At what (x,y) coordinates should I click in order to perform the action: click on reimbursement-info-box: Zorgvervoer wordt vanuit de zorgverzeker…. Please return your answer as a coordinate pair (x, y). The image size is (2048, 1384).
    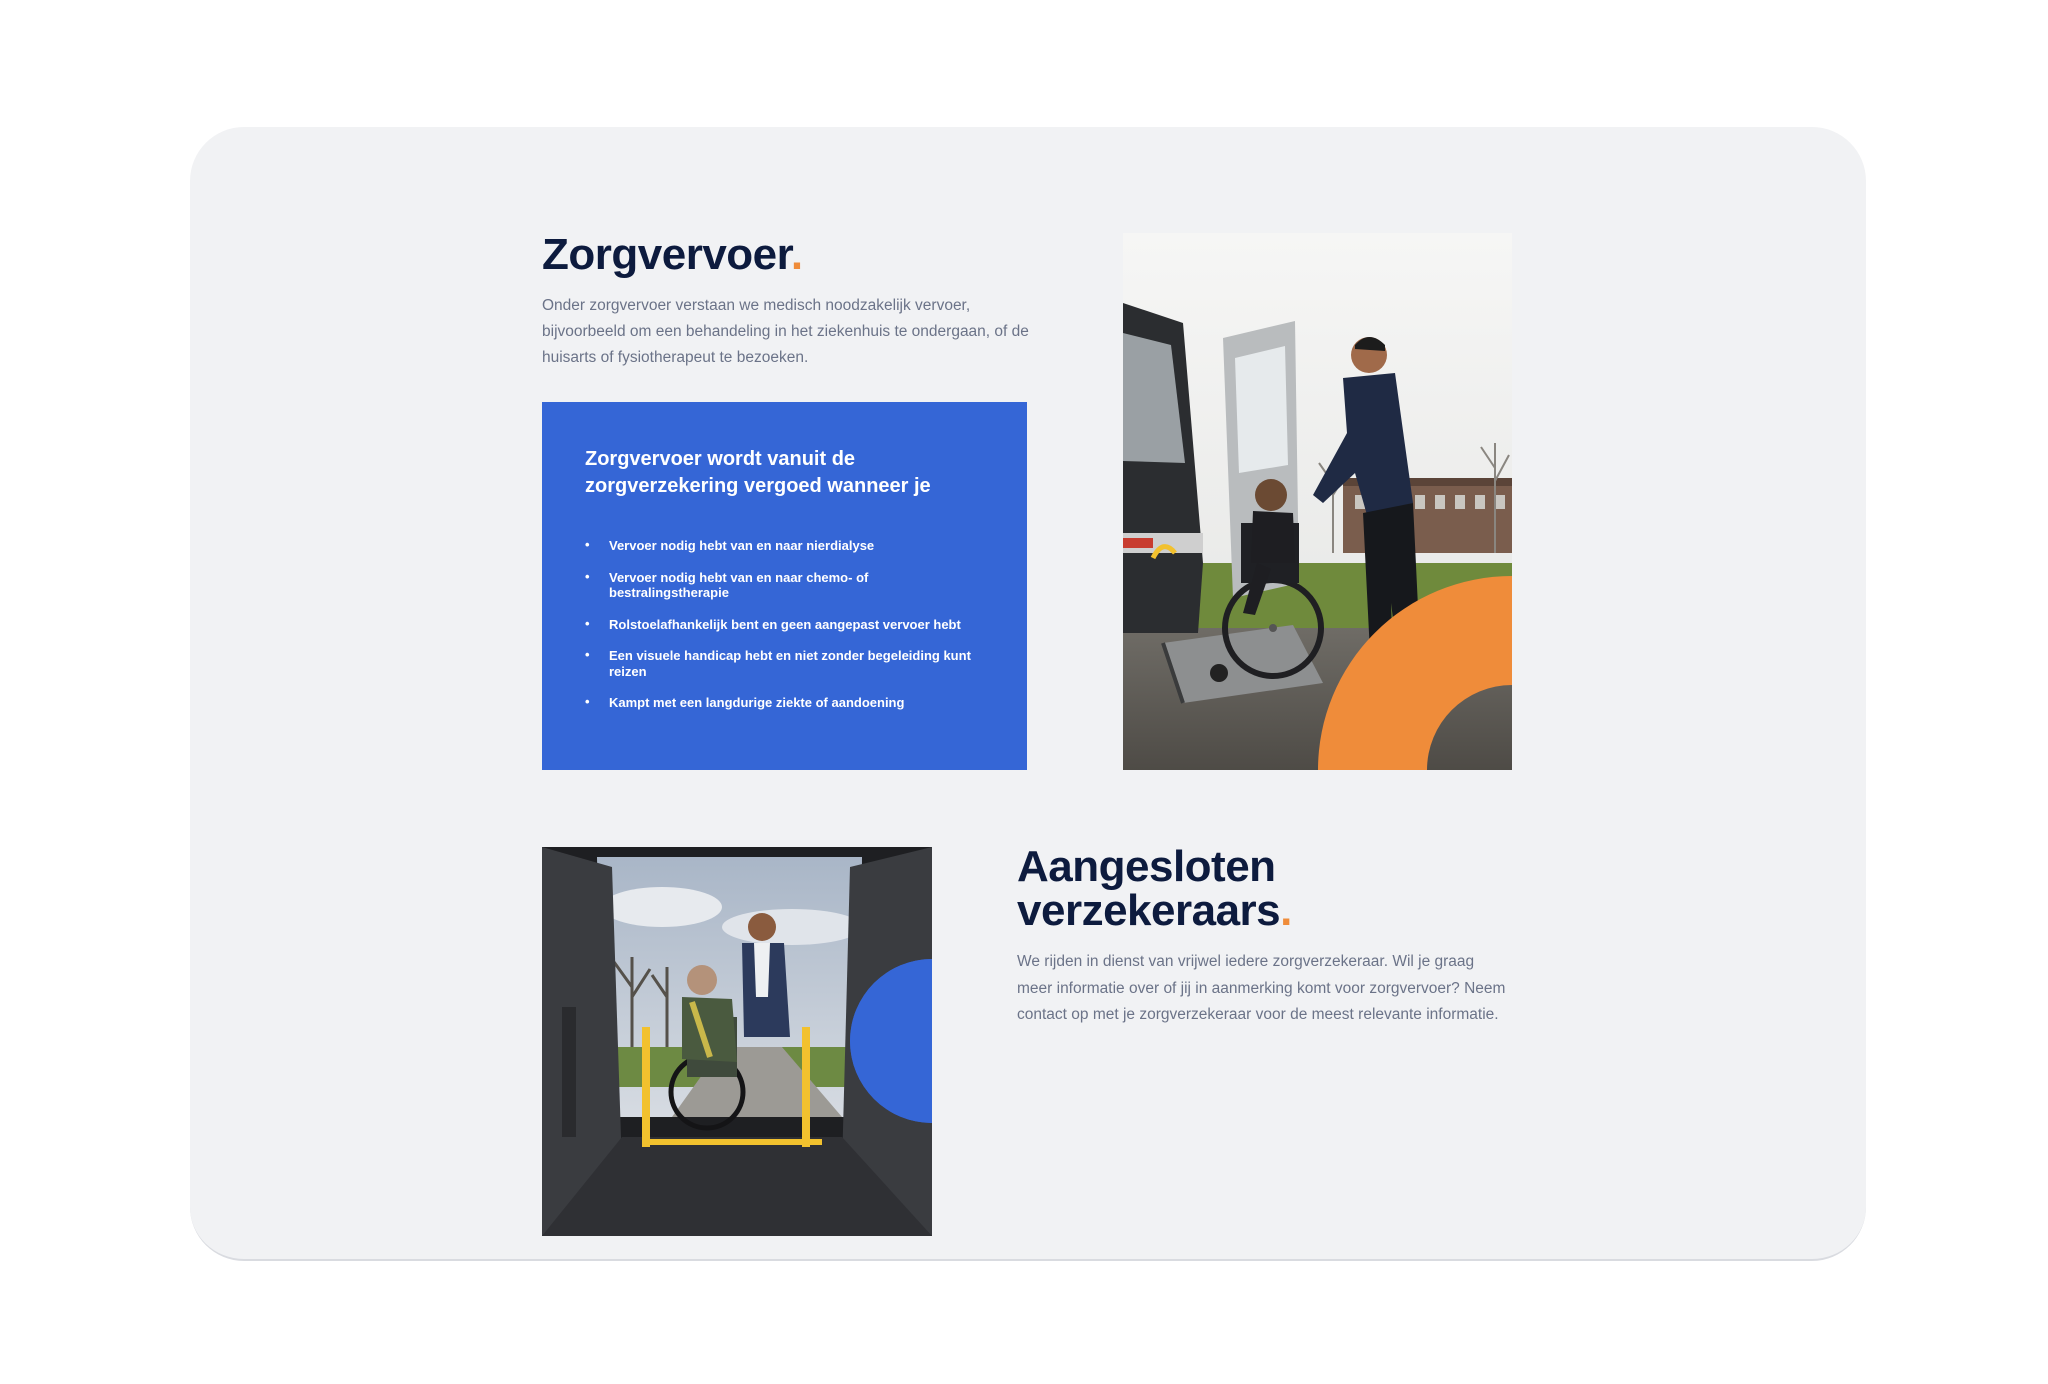
    Looking at the image, I should click on (784, 586).